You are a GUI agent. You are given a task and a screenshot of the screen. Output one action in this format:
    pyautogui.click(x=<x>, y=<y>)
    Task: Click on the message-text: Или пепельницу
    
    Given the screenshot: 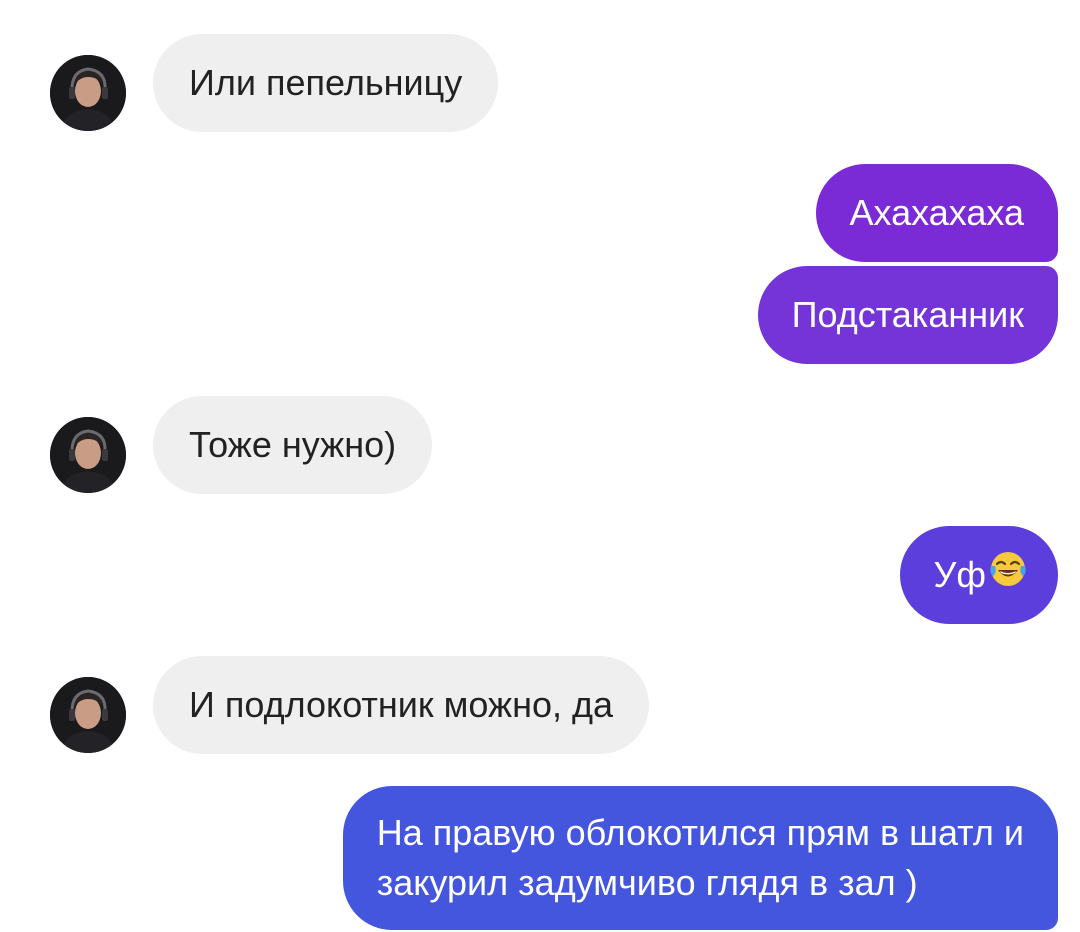 What is the action you would take?
    pyautogui.click(x=326, y=82)
    